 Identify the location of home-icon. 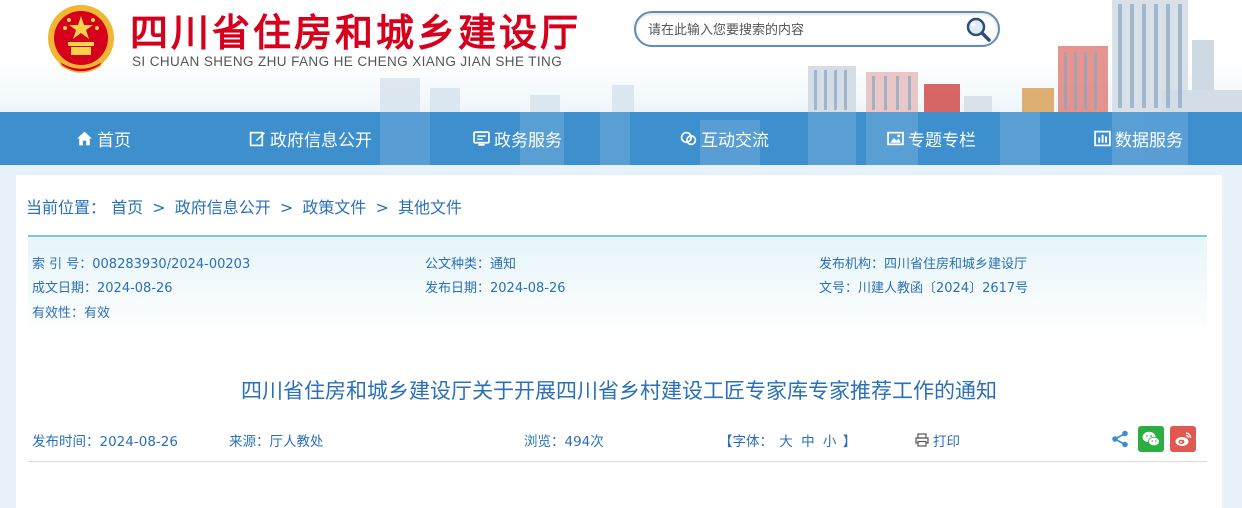
(84, 138).